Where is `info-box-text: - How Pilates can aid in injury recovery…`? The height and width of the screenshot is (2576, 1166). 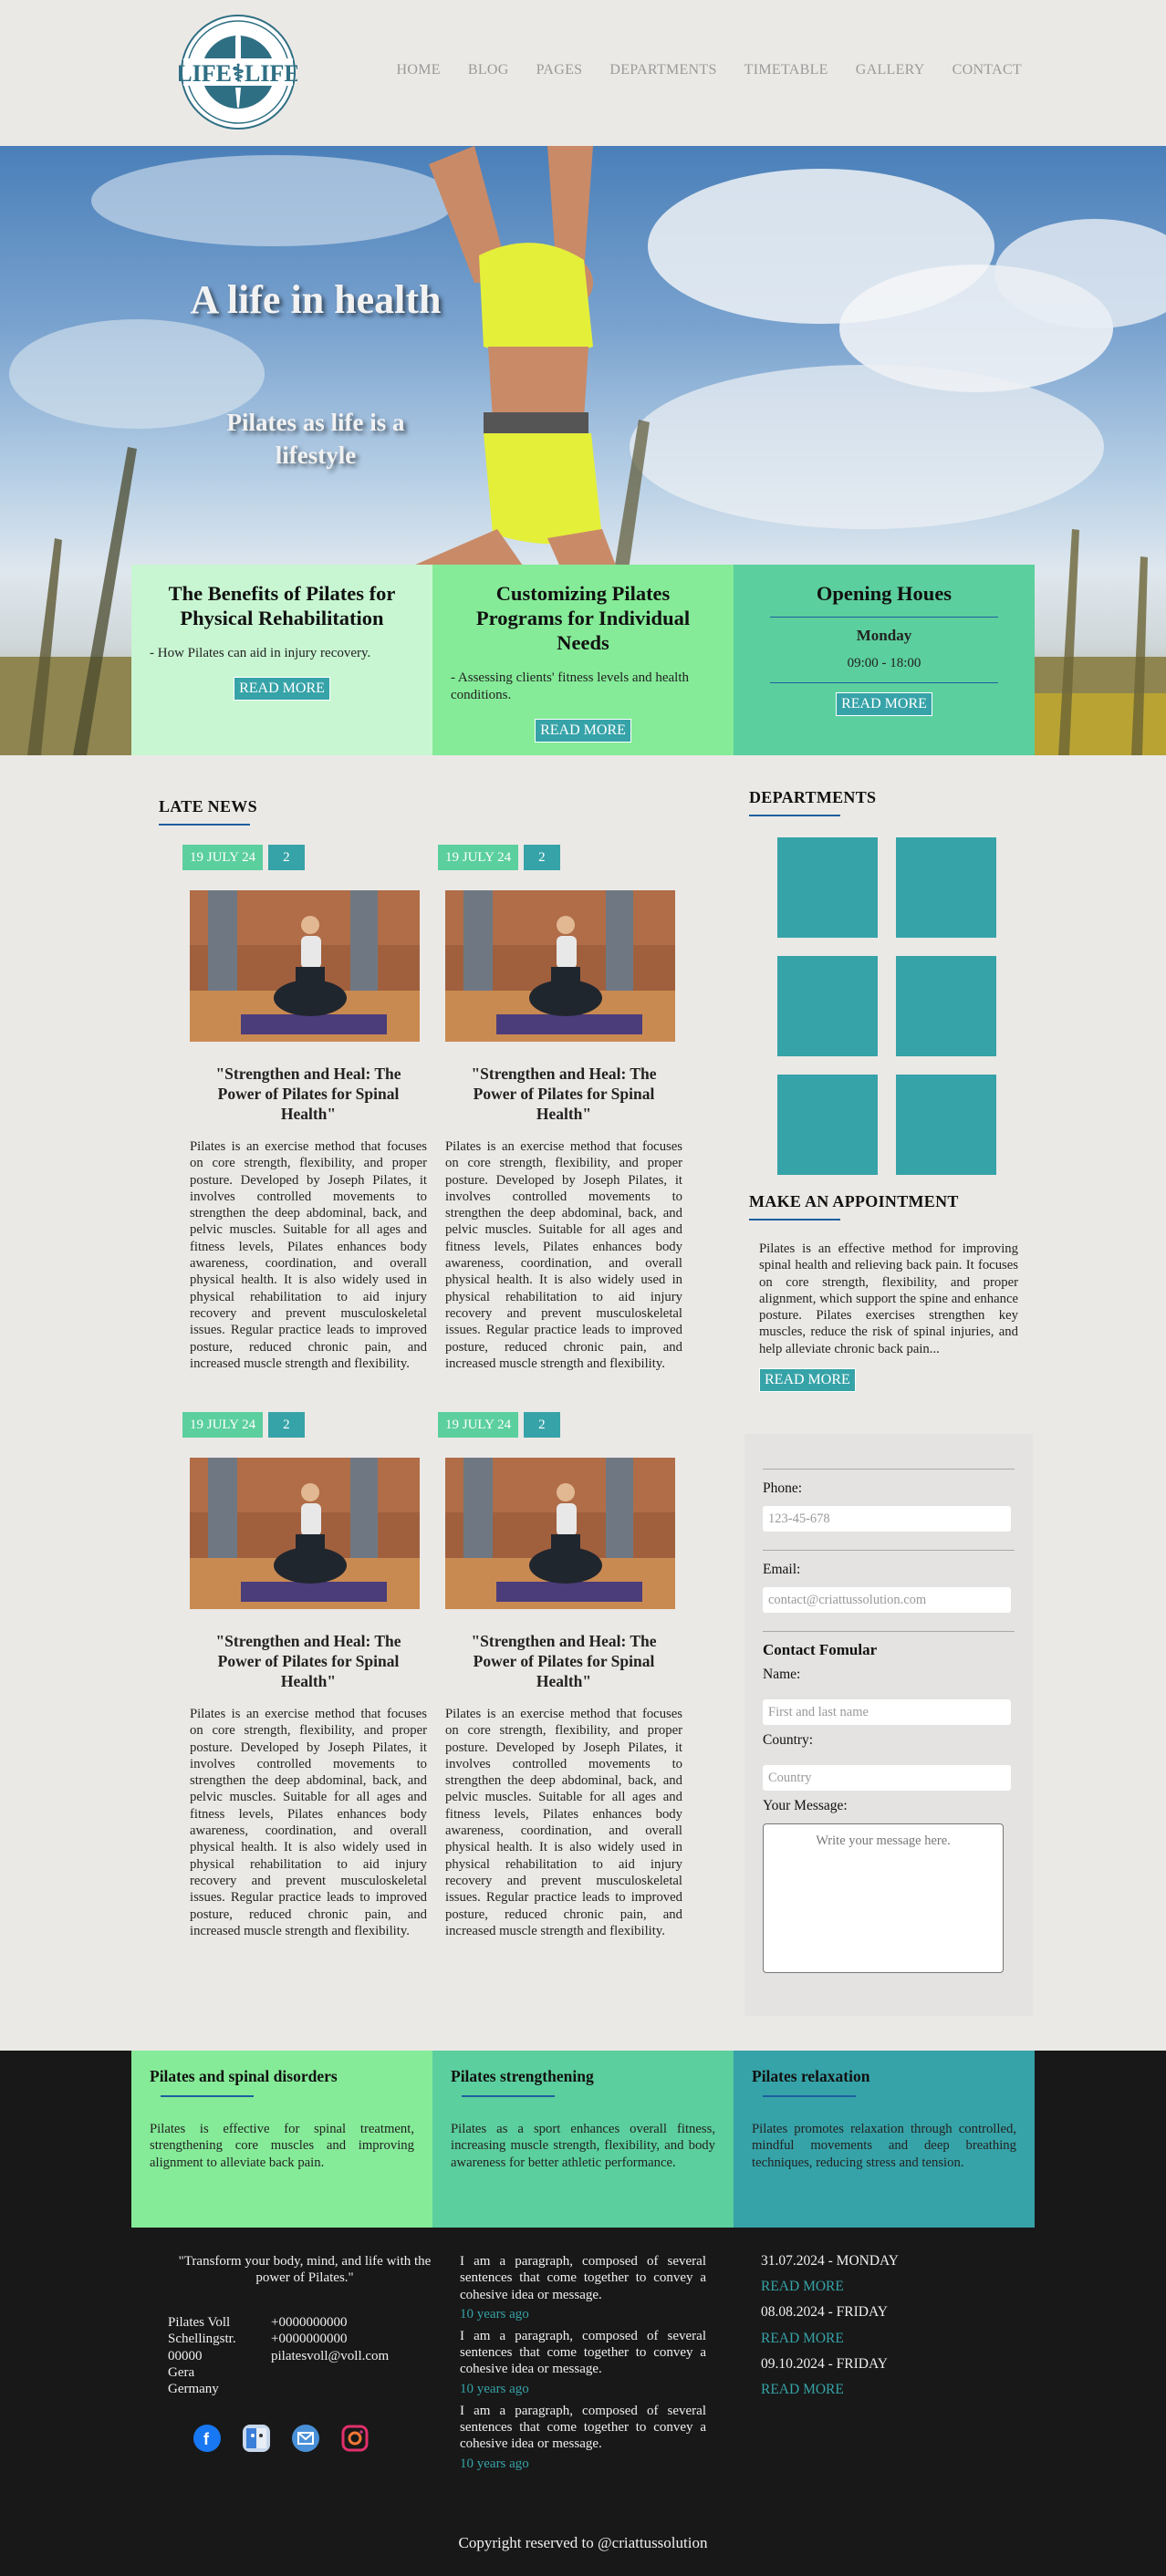 info-box-text: - How Pilates can aid in injury recovery… is located at coordinates (260, 653).